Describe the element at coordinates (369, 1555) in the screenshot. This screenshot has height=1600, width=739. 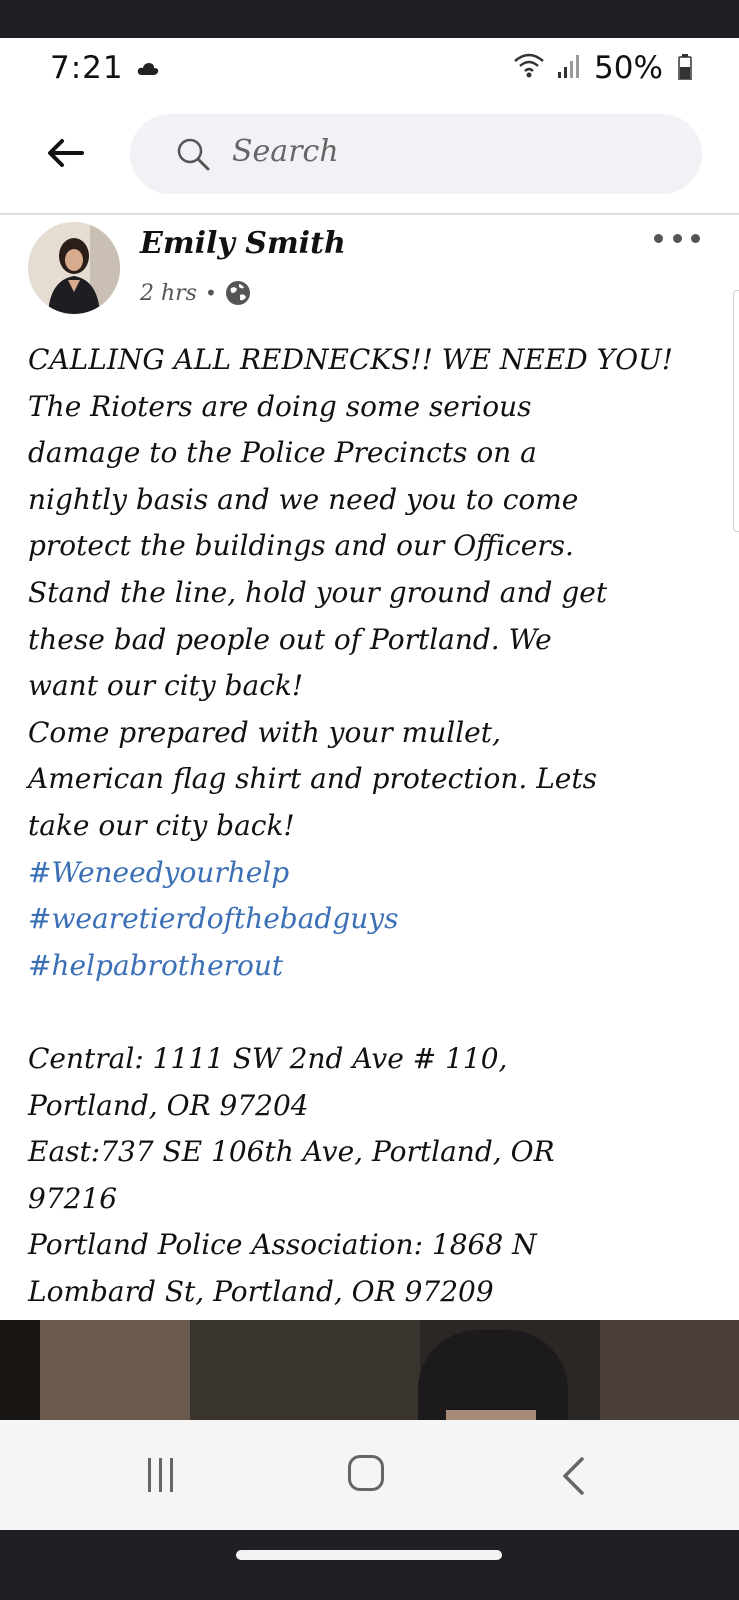
I see `gesture-home-pill` at that location.